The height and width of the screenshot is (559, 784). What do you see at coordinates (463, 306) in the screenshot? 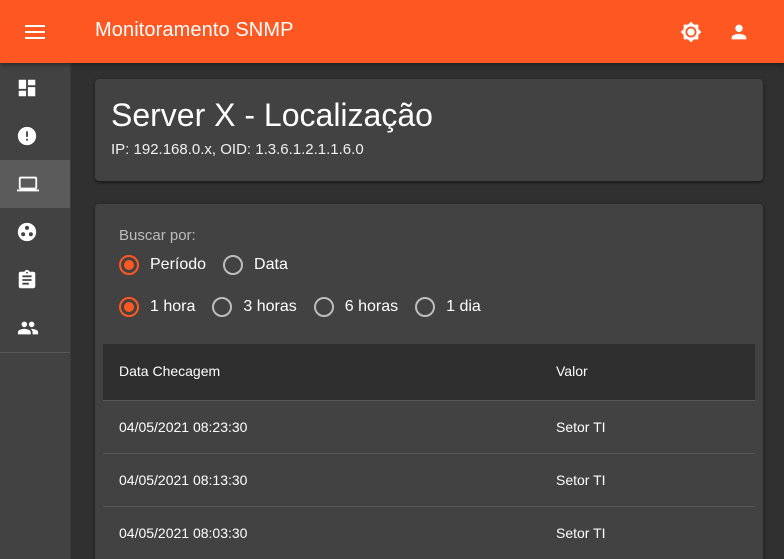
I see `radio-label: 1 dia` at bounding box center [463, 306].